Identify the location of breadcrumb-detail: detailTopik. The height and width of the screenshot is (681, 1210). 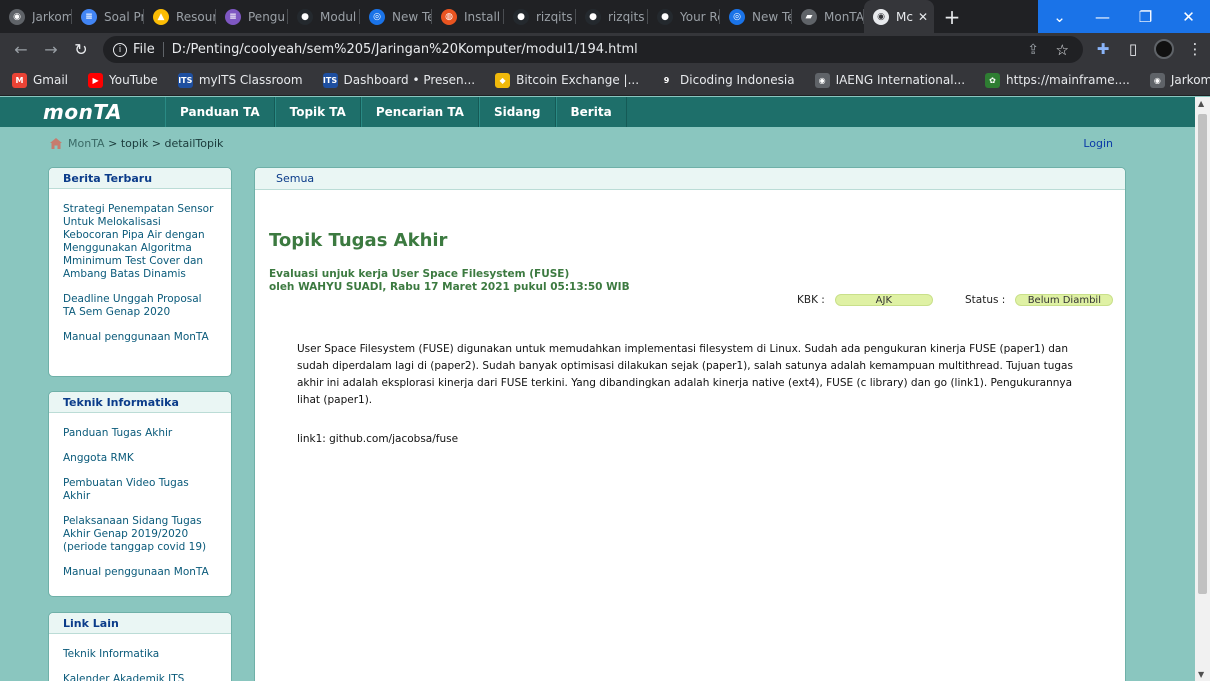
(194, 143).